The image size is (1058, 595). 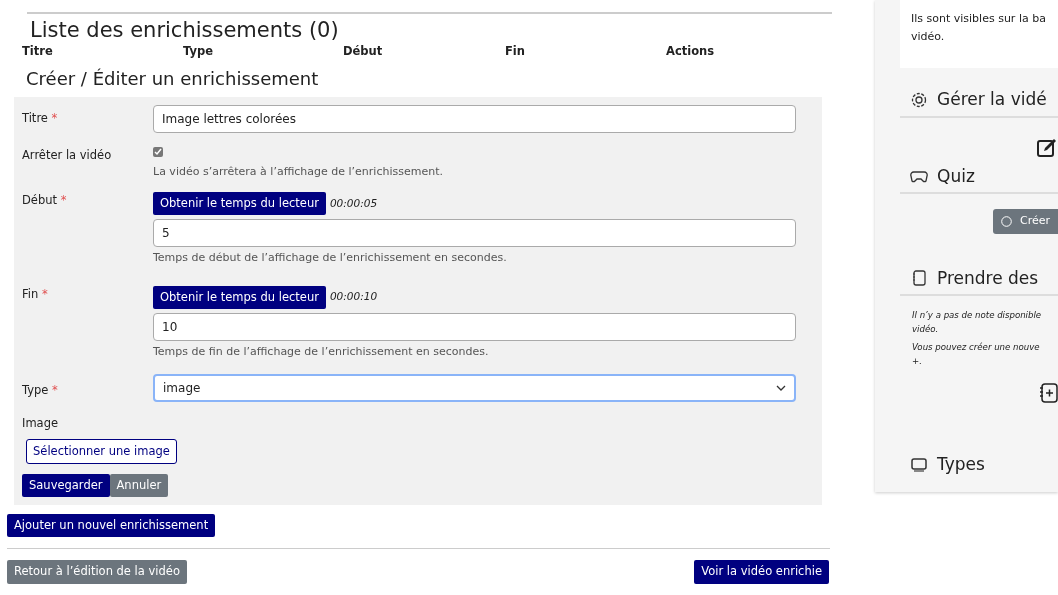 What do you see at coordinates (1025, 221) in the screenshot?
I see `create-quiz-button: Créer` at bounding box center [1025, 221].